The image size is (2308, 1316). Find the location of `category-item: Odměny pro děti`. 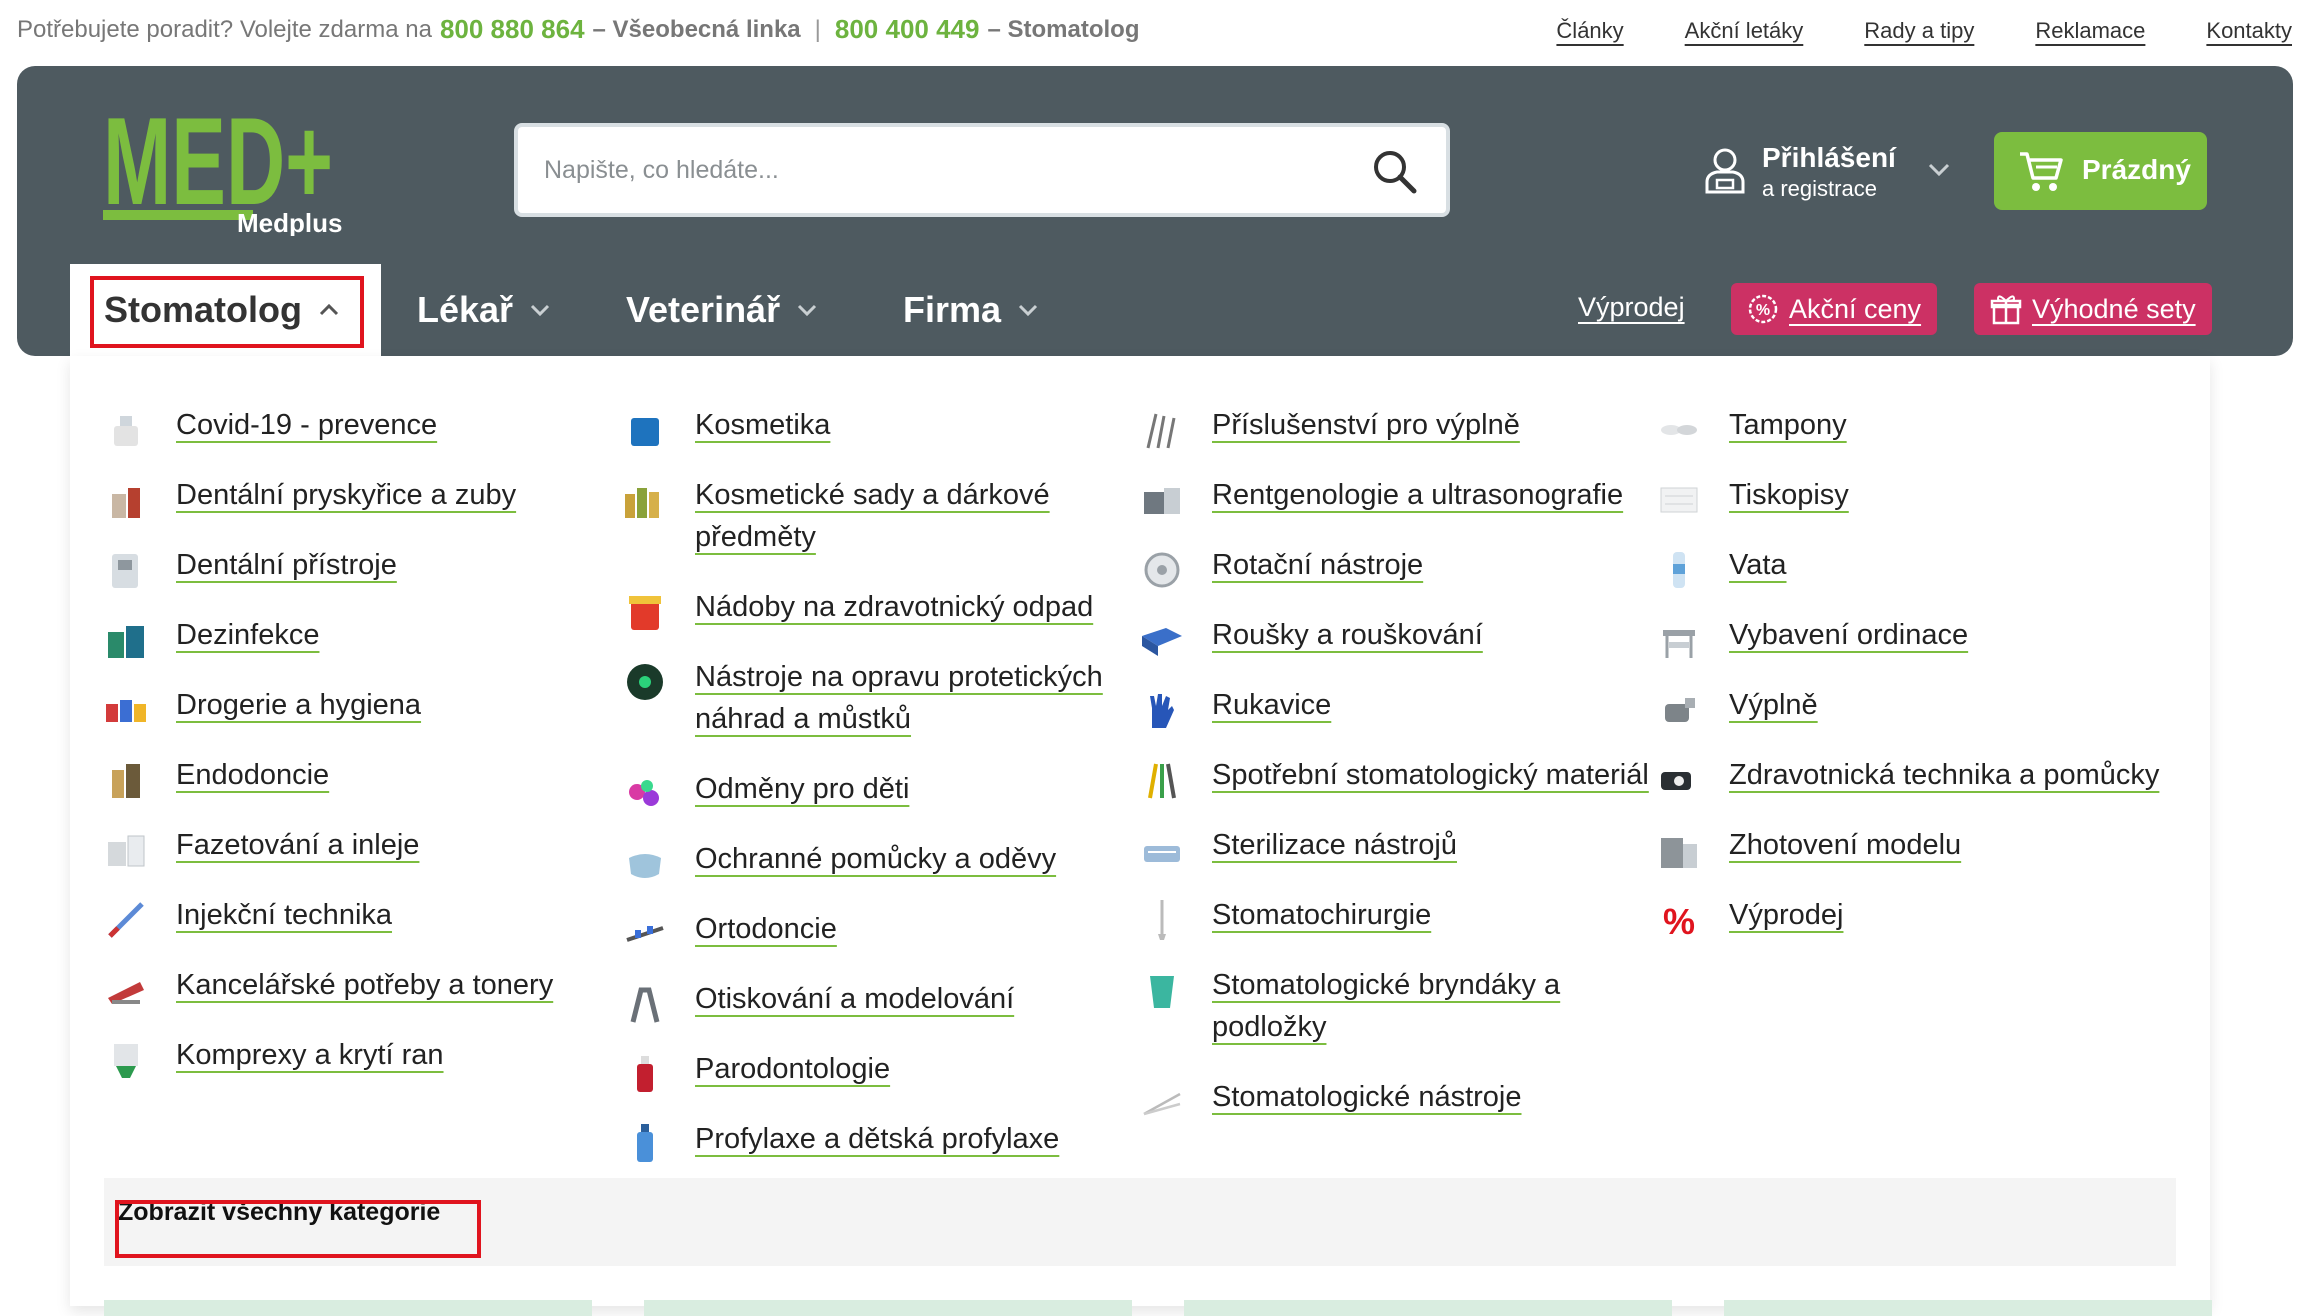

category-item: Odměny pro děti is located at coordinates (883, 792).